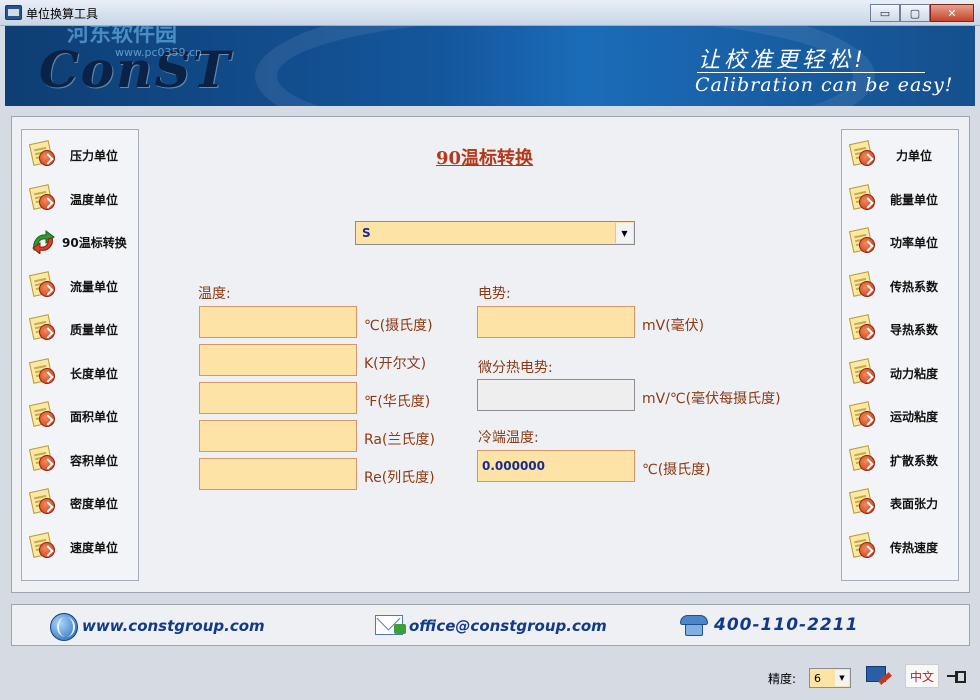 The height and width of the screenshot is (700, 980). What do you see at coordinates (914, 330) in the screenshot?
I see `nav-label: 导热系数` at bounding box center [914, 330].